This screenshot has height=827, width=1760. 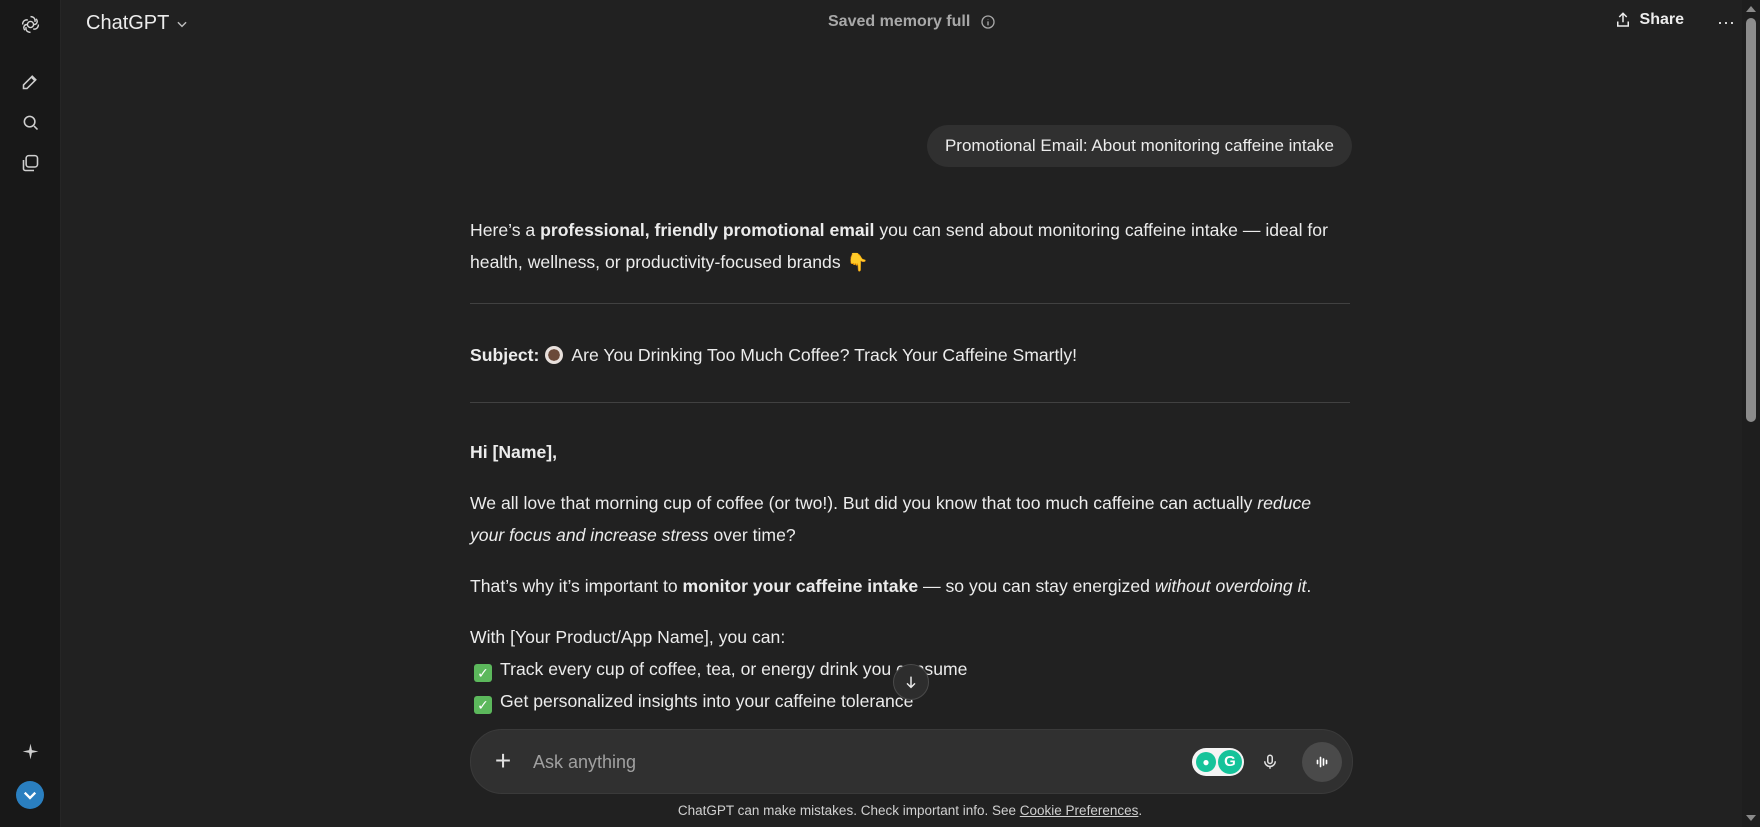 I want to click on waveform-icon, so click(x=1322, y=762).